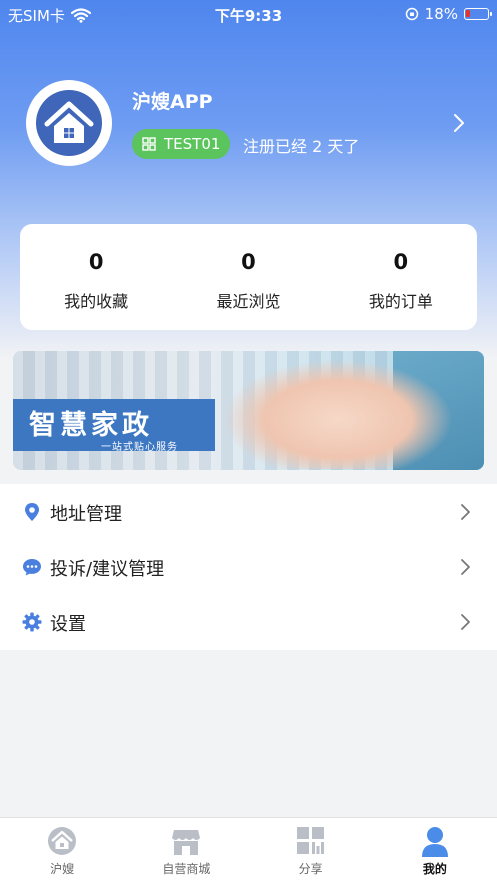 The height and width of the screenshot is (883, 497). I want to click on tab-label: 分享, so click(310, 869).